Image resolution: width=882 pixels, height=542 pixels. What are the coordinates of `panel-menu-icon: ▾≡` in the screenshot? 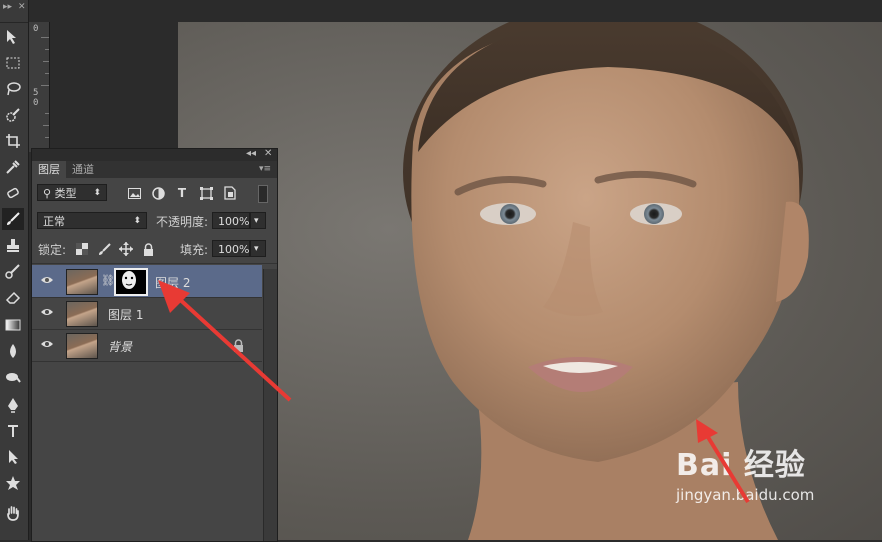 It's located at (265, 169).